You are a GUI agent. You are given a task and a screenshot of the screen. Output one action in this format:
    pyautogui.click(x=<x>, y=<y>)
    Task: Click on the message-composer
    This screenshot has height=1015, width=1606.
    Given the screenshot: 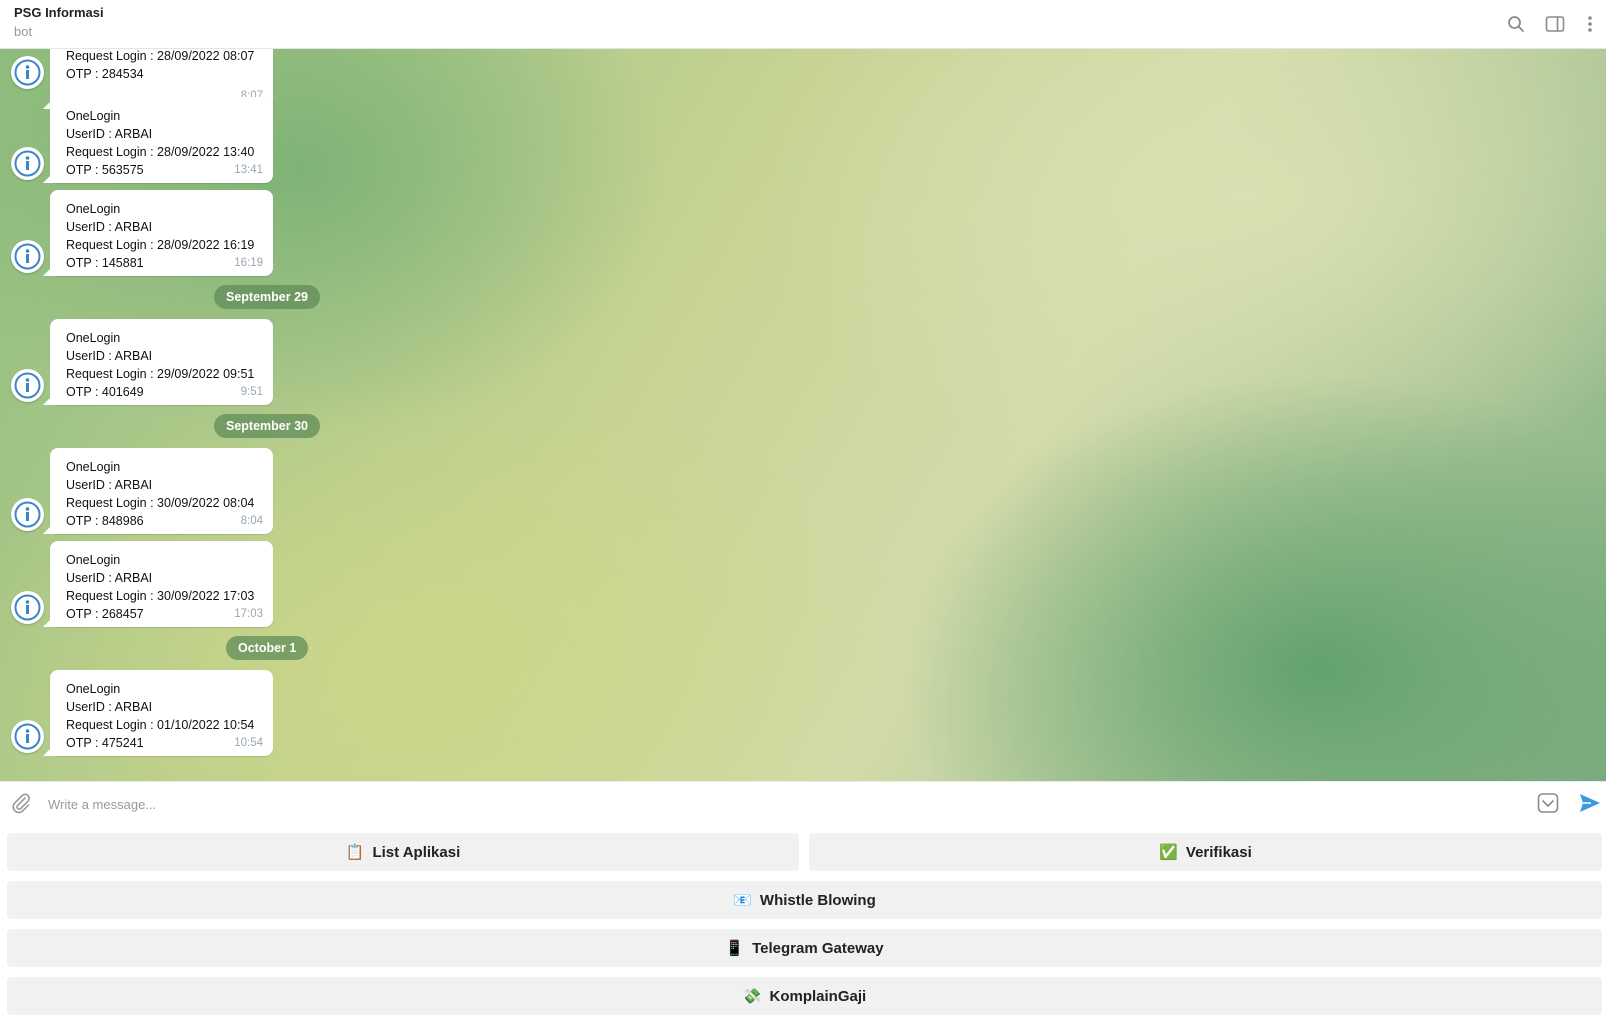 What is the action you would take?
    pyautogui.click(x=803, y=802)
    